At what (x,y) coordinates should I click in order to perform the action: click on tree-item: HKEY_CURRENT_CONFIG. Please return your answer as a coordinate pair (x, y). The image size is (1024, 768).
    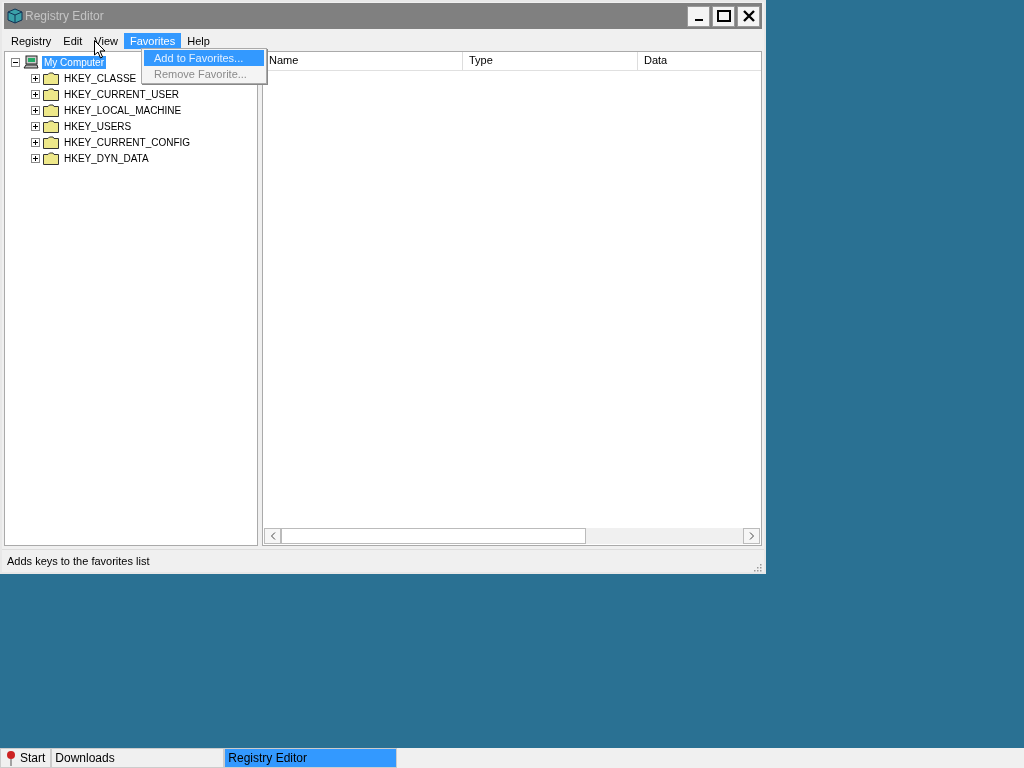
    Looking at the image, I should click on (127, 142).